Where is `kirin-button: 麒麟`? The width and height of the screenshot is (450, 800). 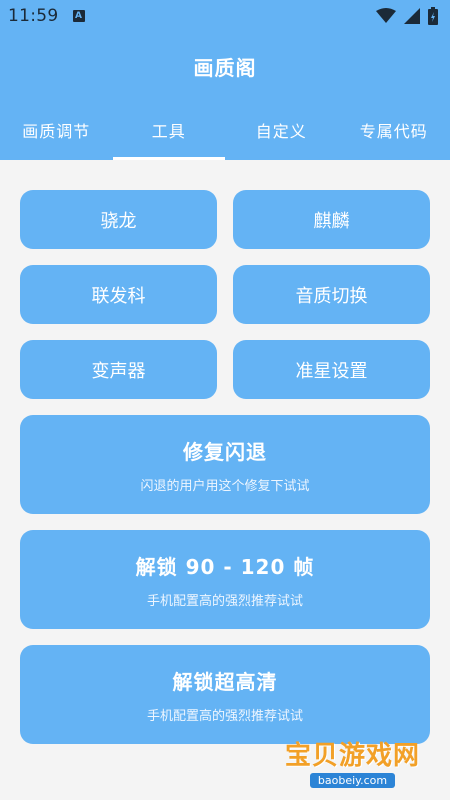
kirin-button: 麒麟 is located at coordinates (331, 219).